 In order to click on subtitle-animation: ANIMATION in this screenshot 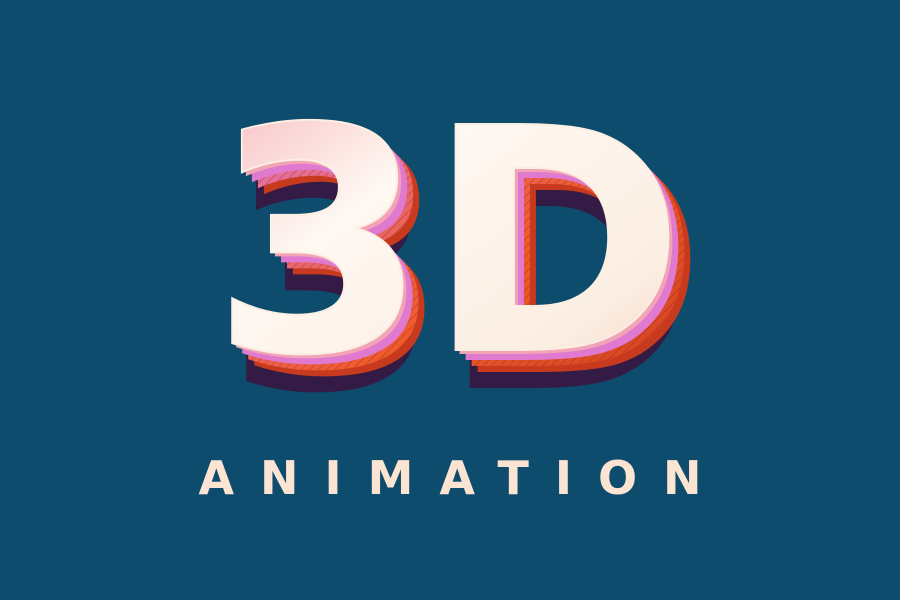, I will do `click(463, 478)`.